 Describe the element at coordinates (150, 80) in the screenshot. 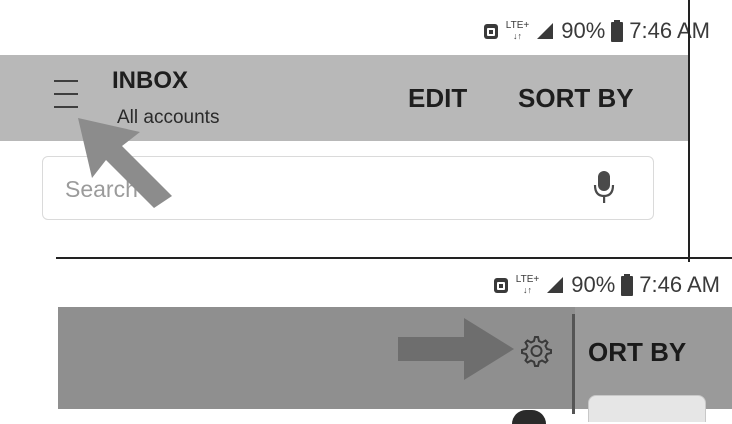

I see `page-title: INBOX` at that location.